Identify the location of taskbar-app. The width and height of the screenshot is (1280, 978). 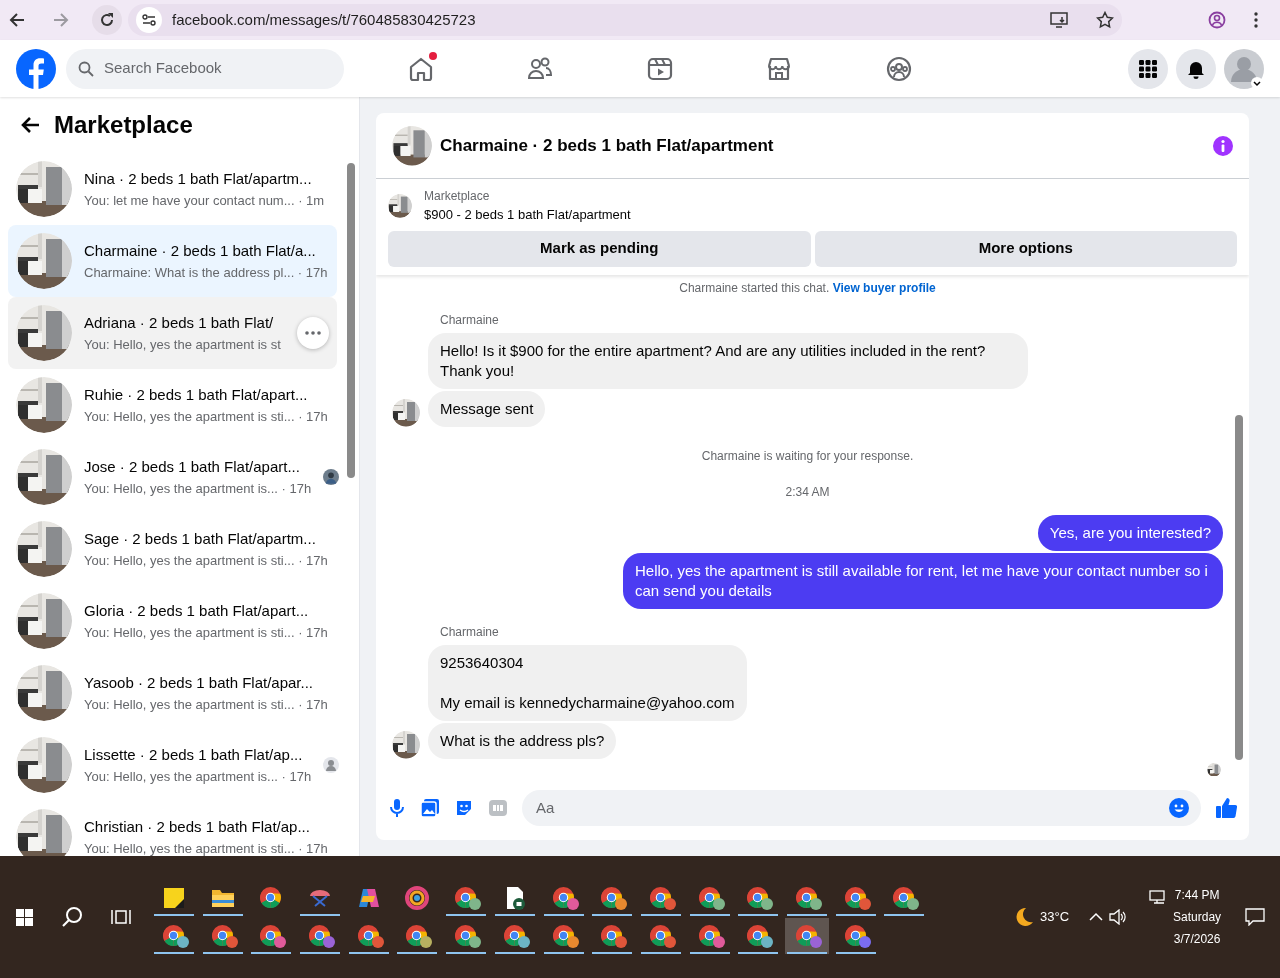
(806, 936).